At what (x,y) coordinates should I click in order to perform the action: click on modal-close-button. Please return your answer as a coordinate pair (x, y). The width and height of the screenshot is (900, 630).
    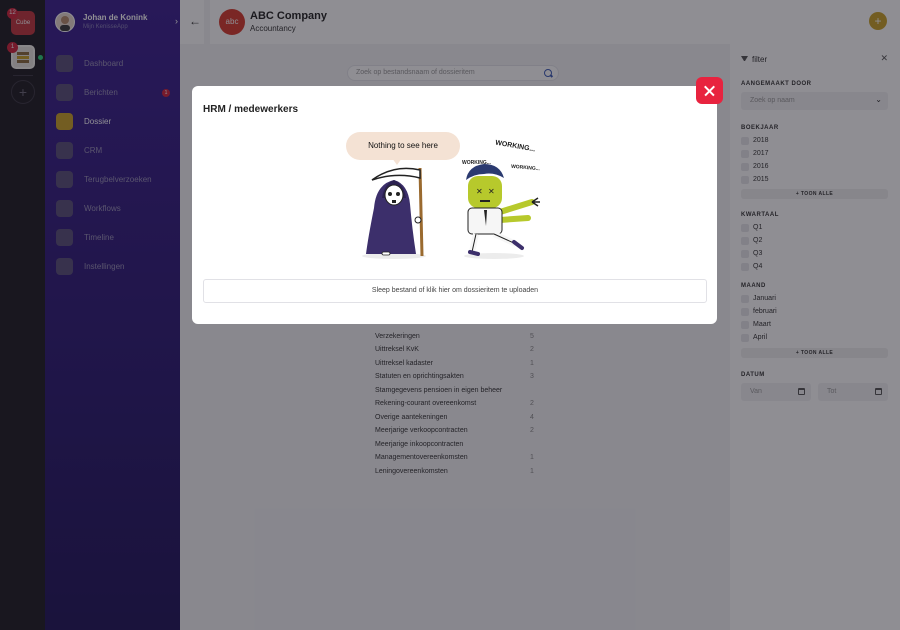
    Looking at the image, I should click on (709, 90).